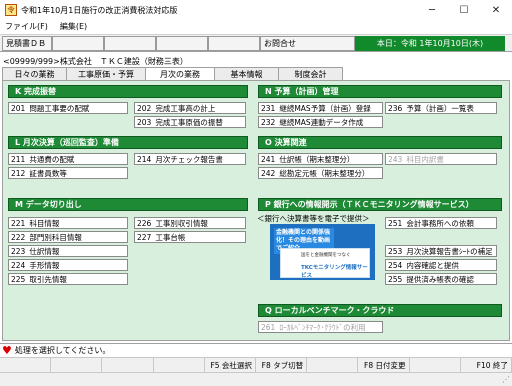  I want to click on item-number: 212, so click(18, 173).